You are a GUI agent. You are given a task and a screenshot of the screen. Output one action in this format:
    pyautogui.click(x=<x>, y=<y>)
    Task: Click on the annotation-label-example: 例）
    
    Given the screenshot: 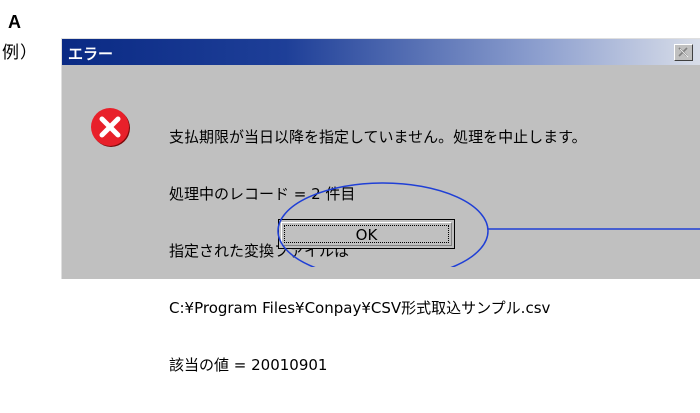 What is the action you would take?
    pyautogui.click(x=20, y=53)
    